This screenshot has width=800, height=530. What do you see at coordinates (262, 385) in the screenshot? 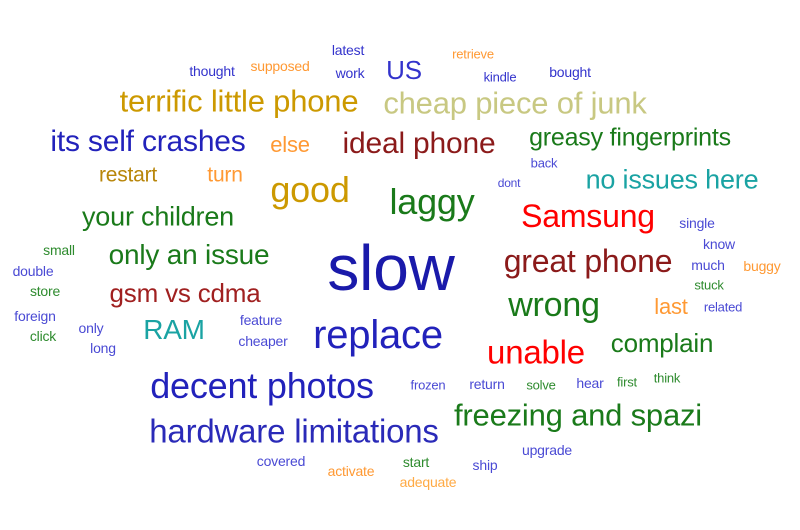
I see `cloud-word: decent photos` at bounding box center [262, 385].